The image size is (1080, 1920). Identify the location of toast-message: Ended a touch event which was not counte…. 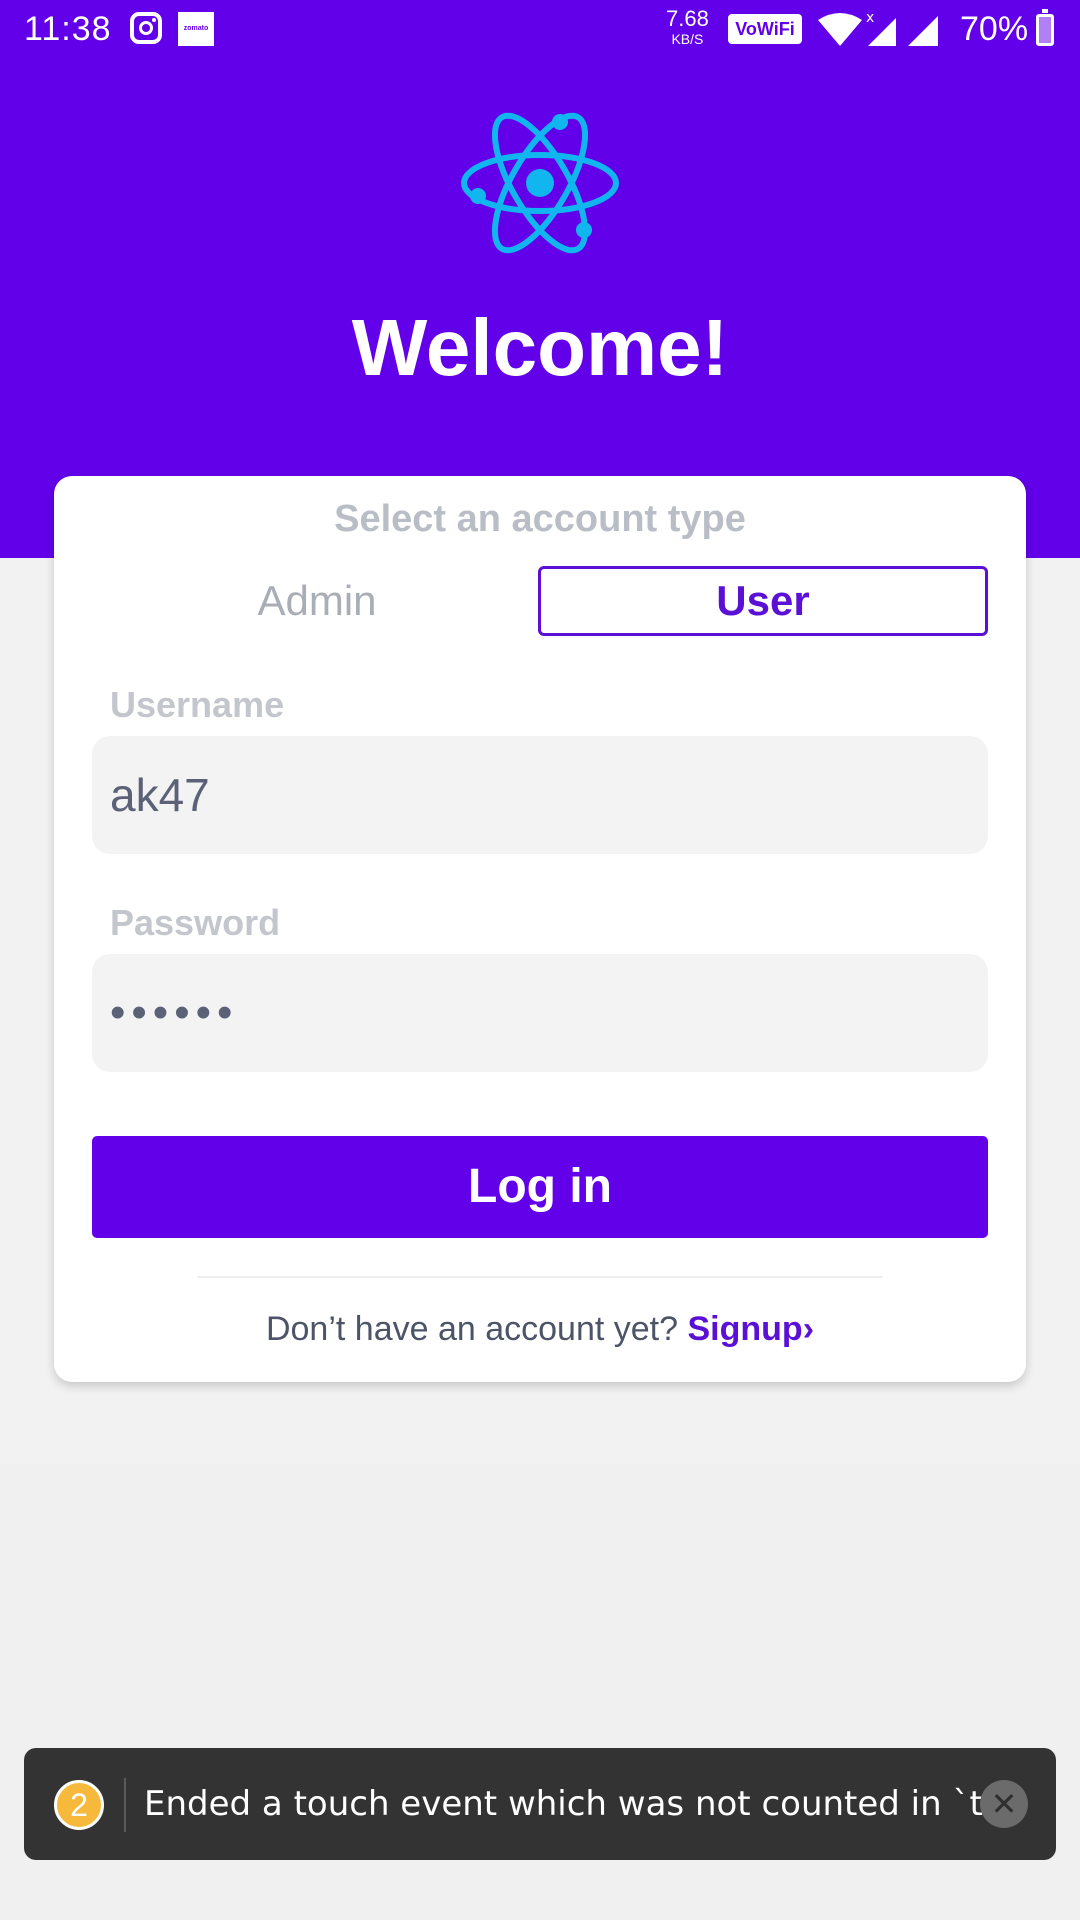
(564, 1804).